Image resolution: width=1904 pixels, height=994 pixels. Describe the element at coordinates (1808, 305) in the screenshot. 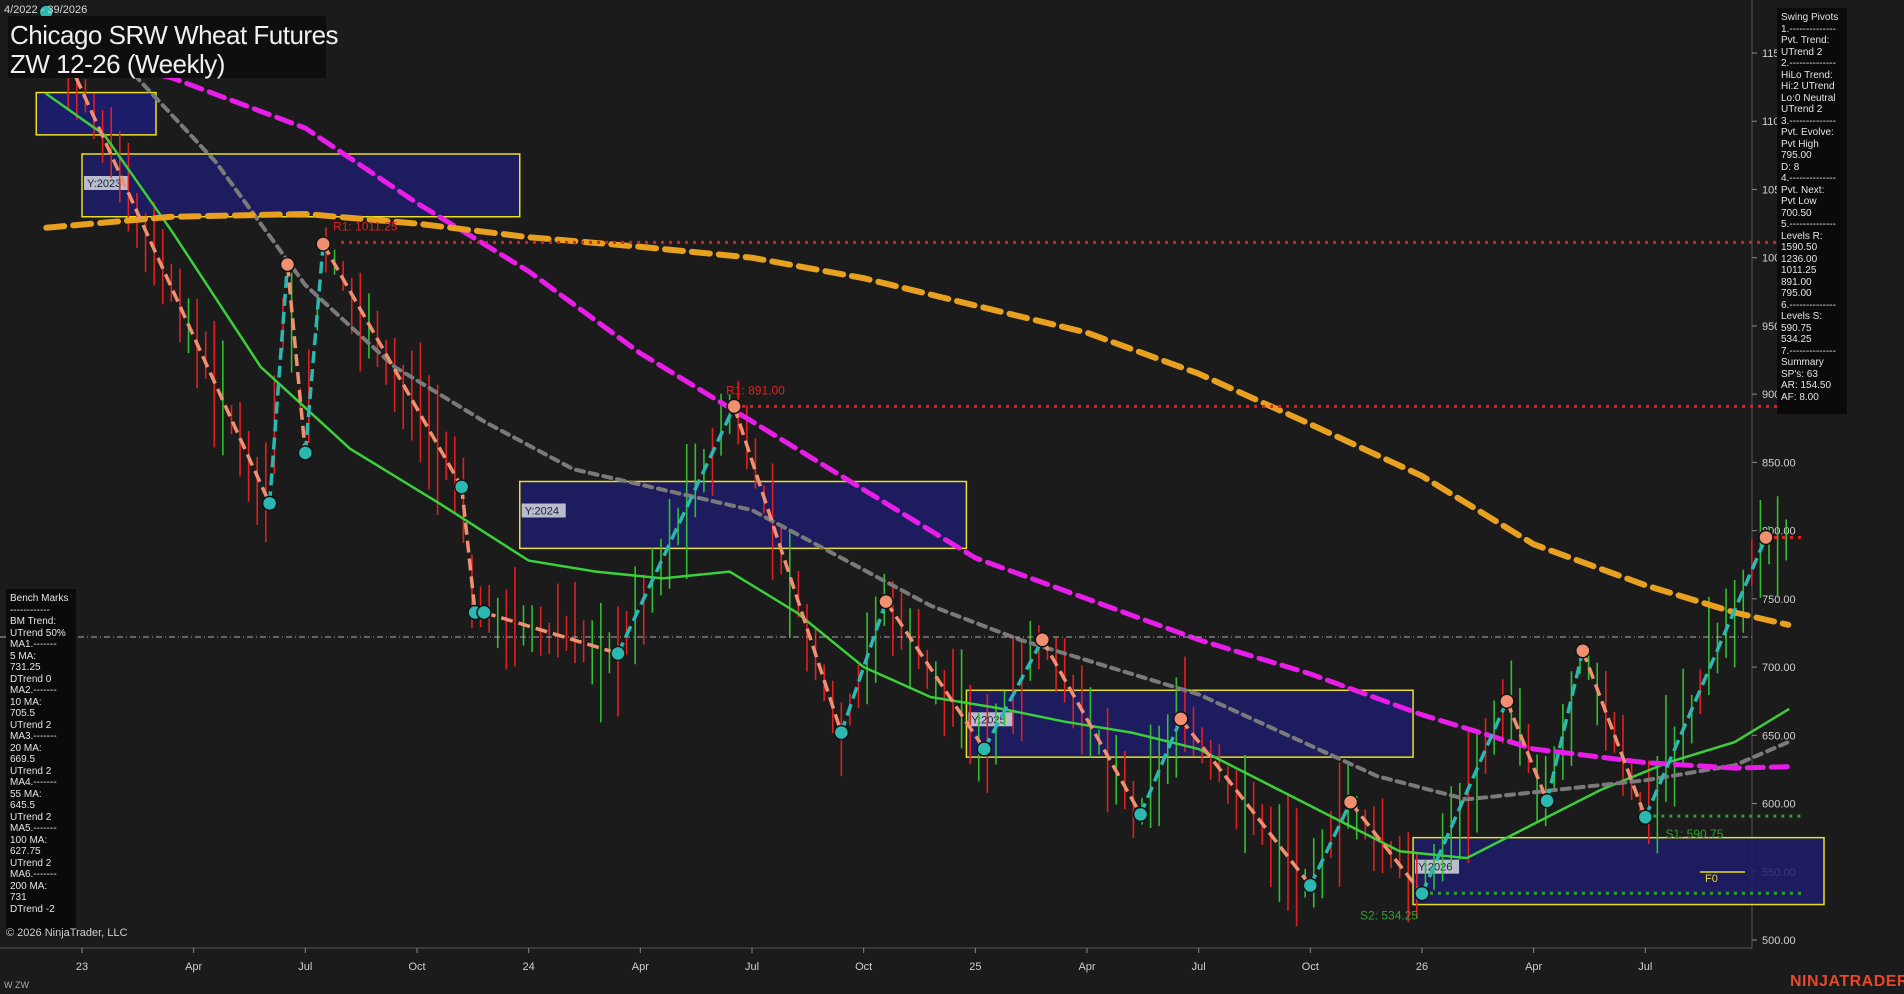

I see `swing-pivots-line: 6.--------------` at that location.